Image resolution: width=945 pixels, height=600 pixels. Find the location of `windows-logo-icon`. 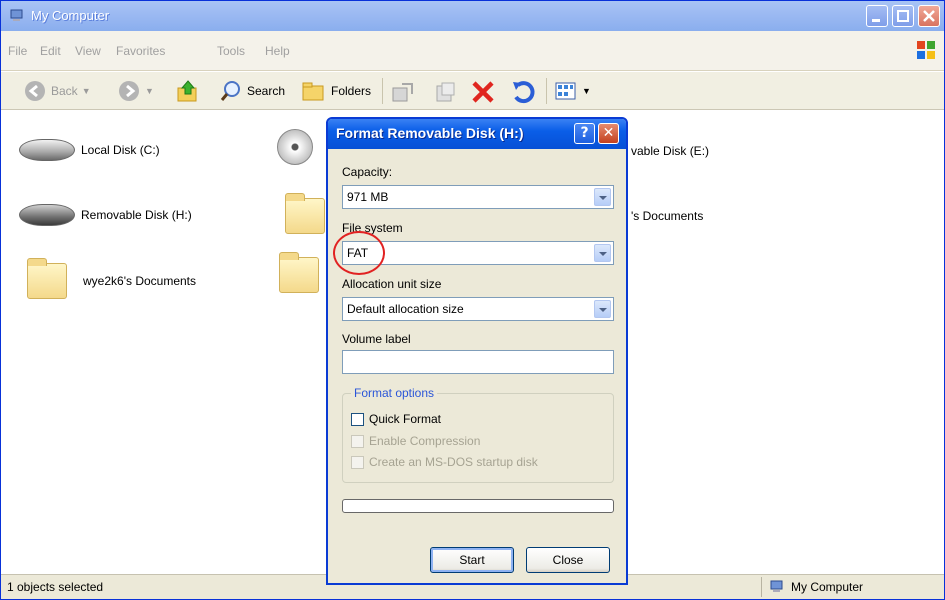

windows-logo-icon is located at coordinates (926, 50).